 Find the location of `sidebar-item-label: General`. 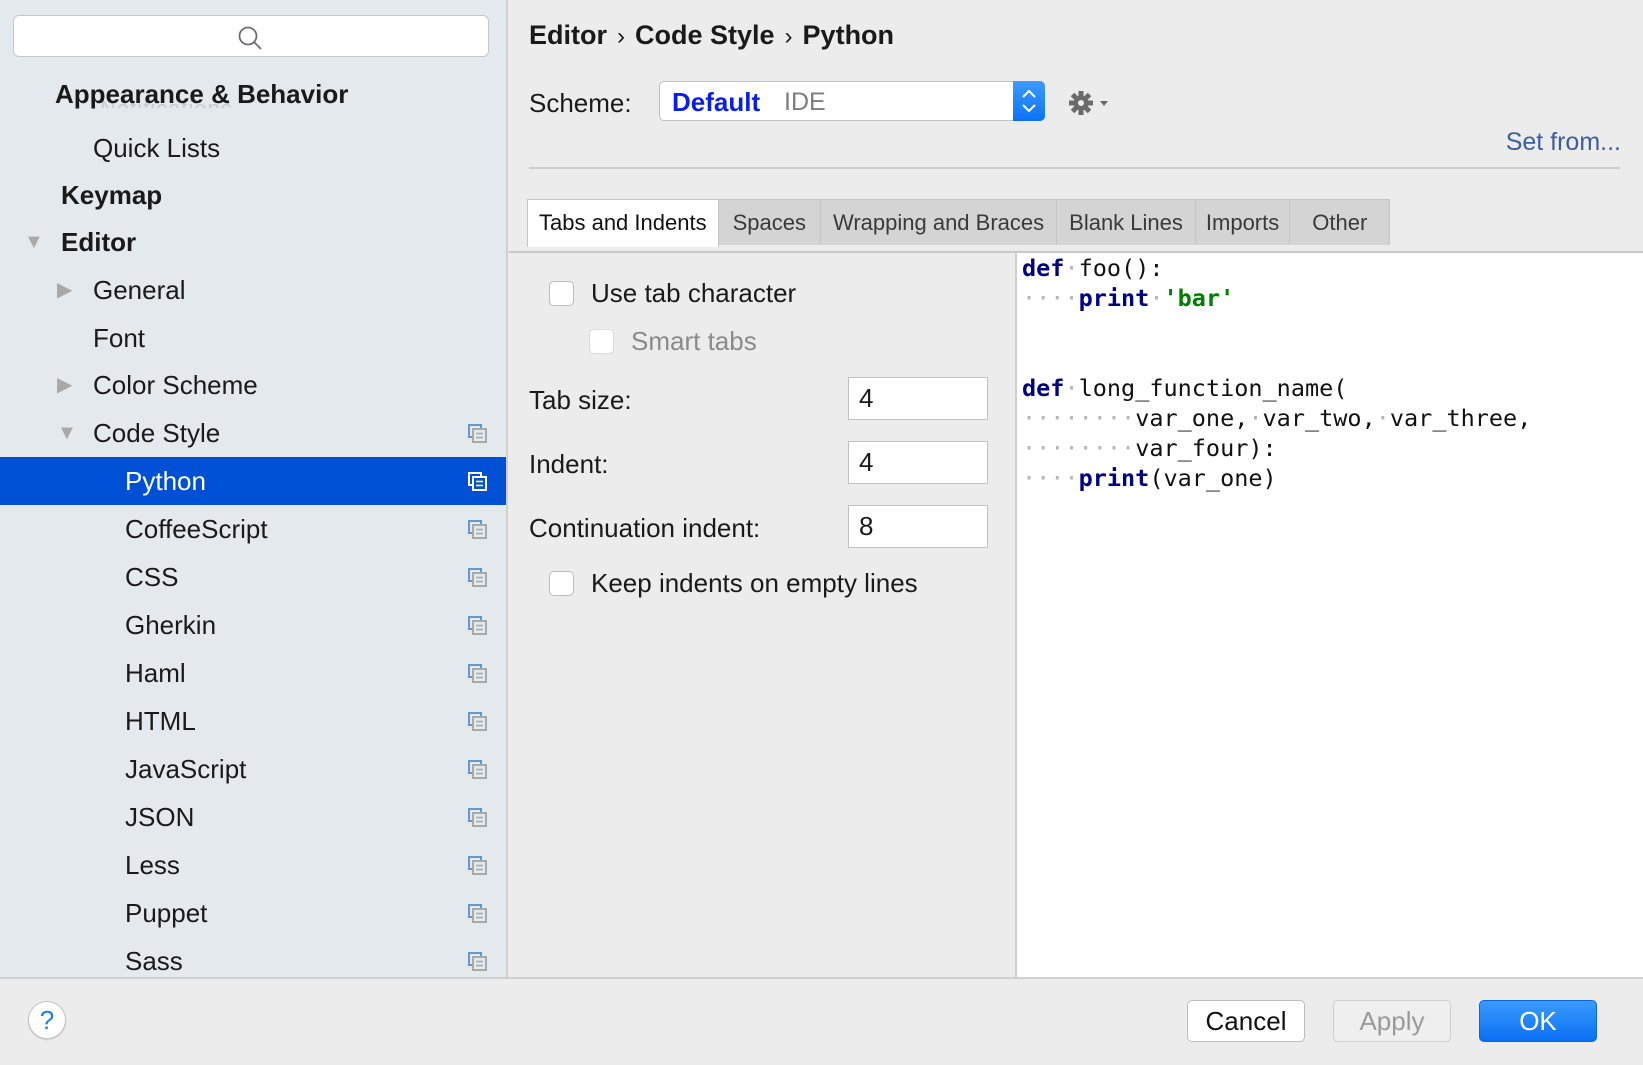

sidebar-item-label: General is located at coordinates (139, 290).